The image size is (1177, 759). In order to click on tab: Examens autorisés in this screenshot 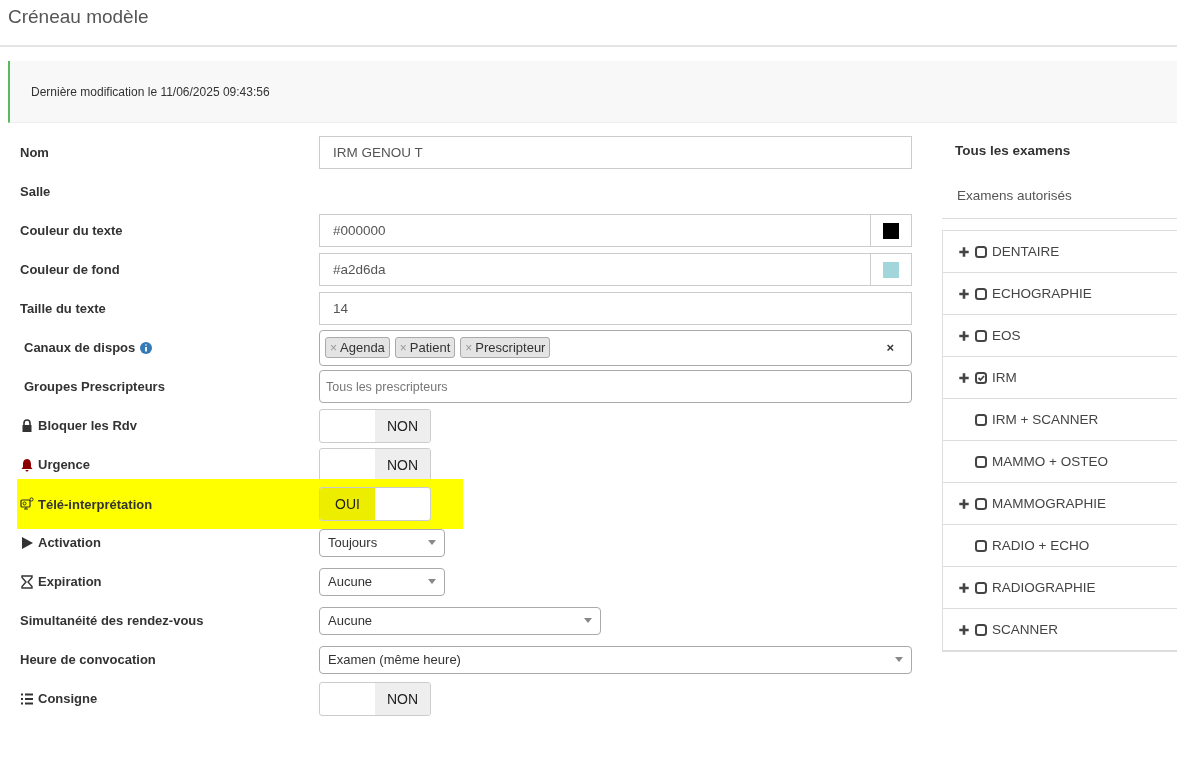, I will do `click(1059, 195)`.